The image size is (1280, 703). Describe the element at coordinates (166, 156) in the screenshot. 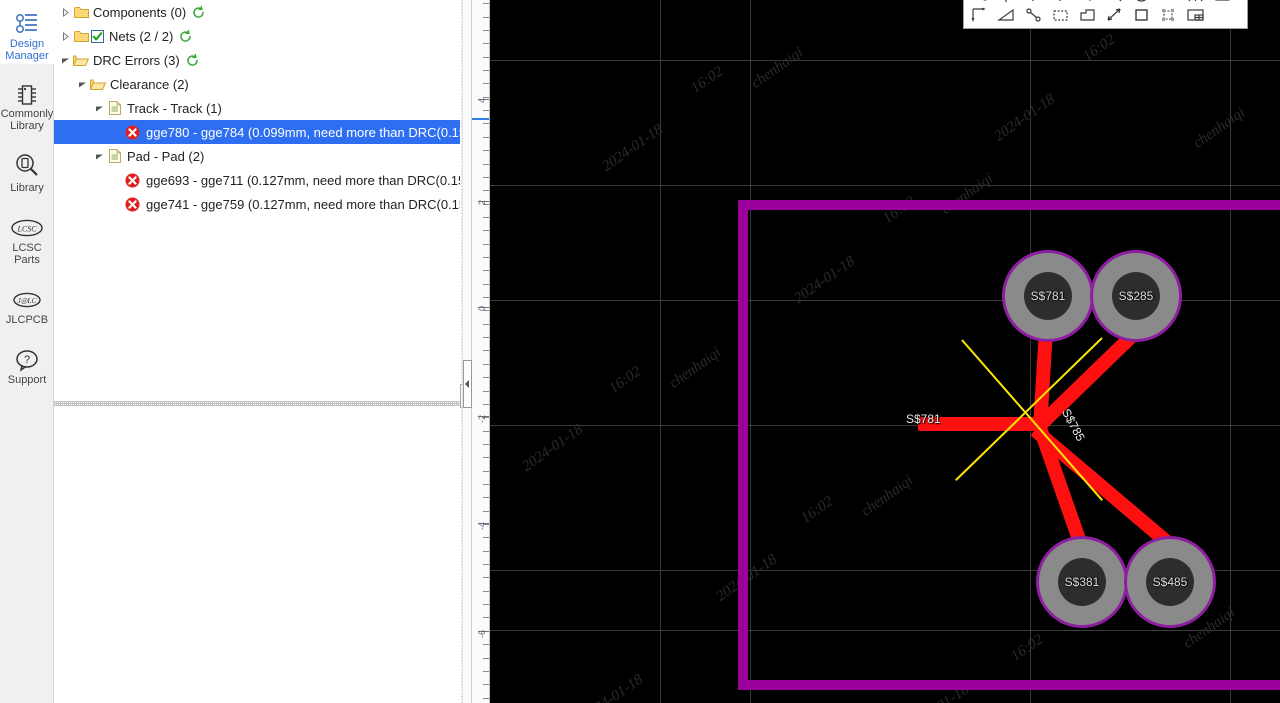

I see `tree-row-label: Pad - Pad (2)` at that location.